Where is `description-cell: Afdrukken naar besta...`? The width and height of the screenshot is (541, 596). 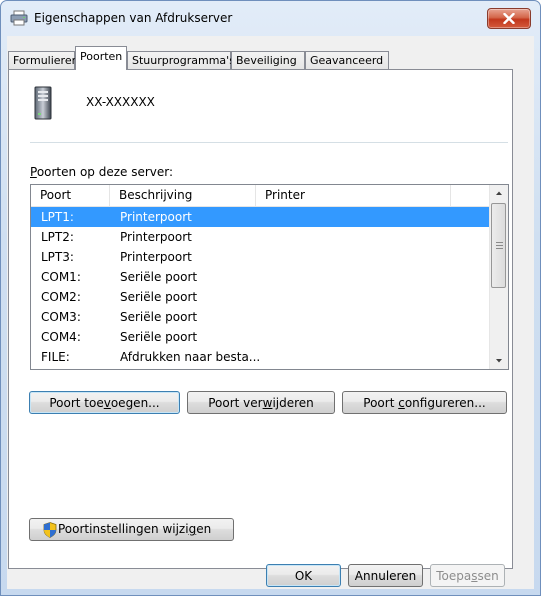 description-cell: Afdrukken naar besta... is located at coordinates (190, 357).